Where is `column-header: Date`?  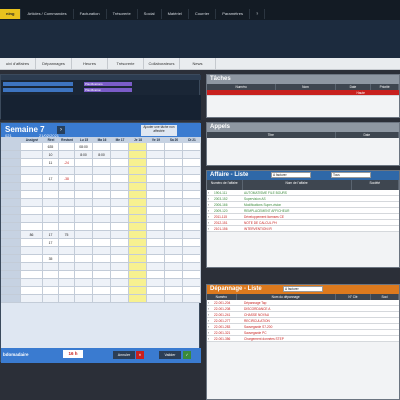 column-header: Date is located at coordinates (367, 135).